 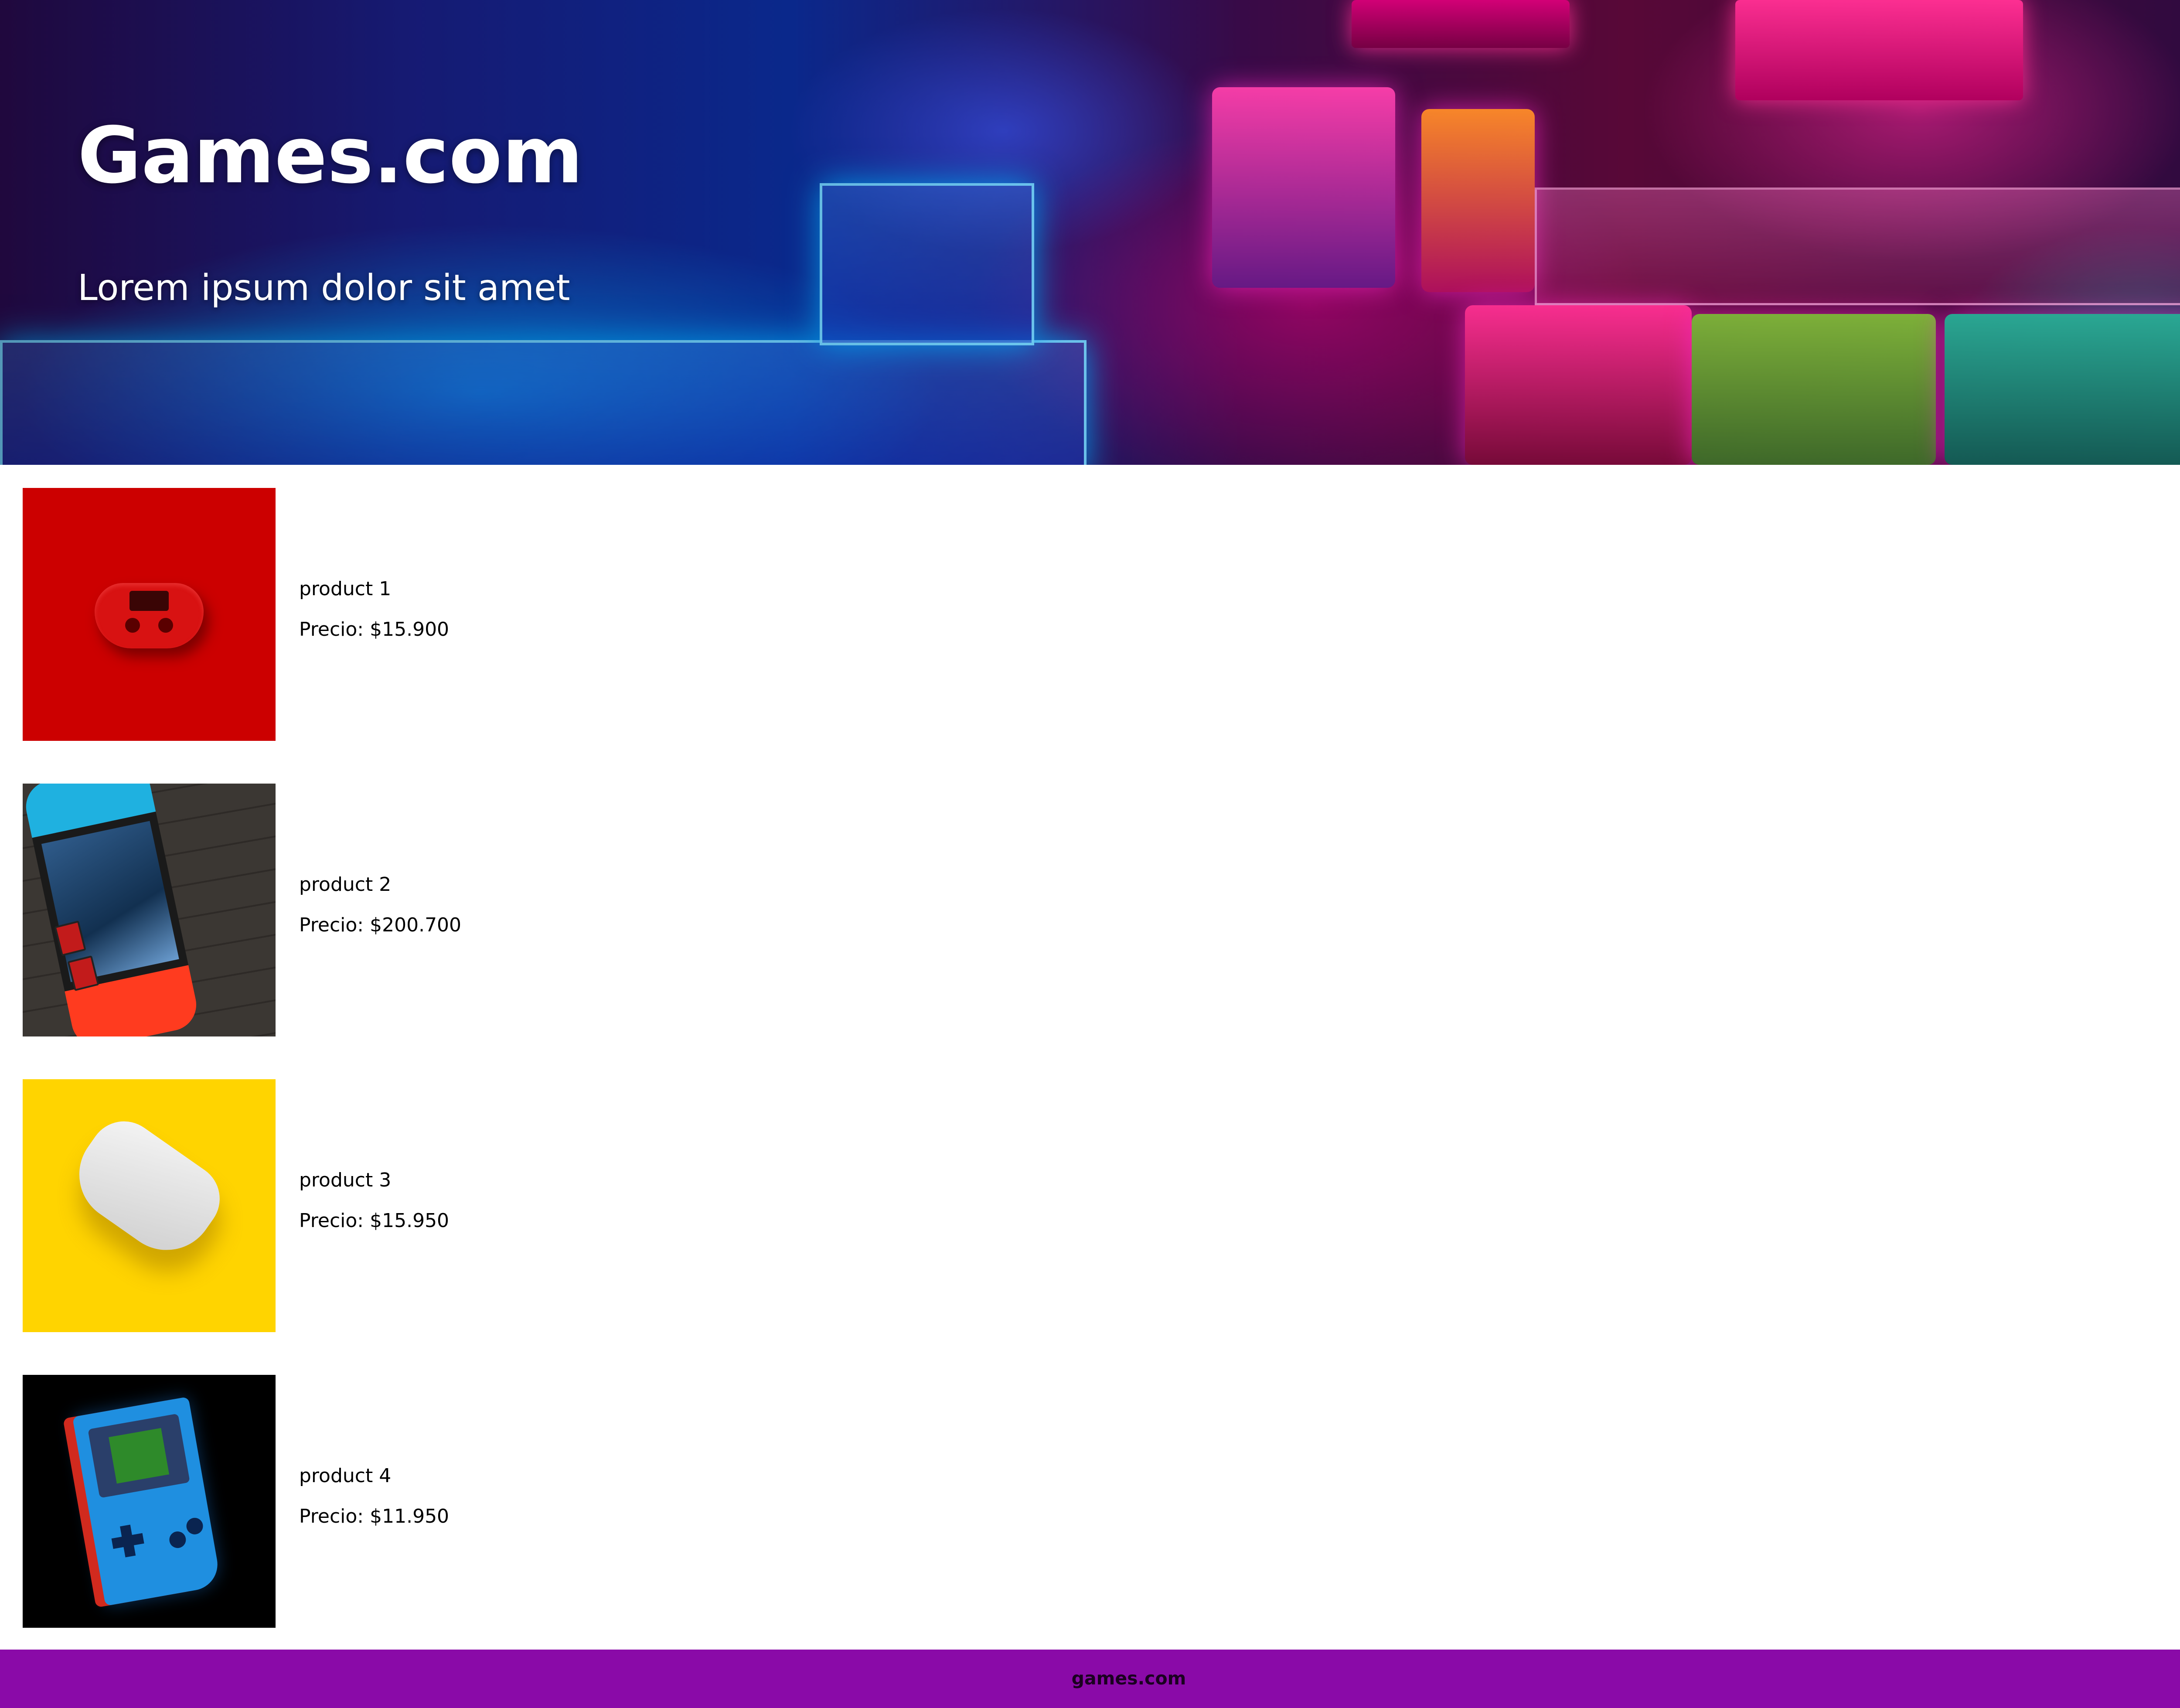 What do you see at coordinates (374, 1496) in the screenshot?
I see `product-info: product 4 Precio: $11.950` at bounding box center [374, 1496].